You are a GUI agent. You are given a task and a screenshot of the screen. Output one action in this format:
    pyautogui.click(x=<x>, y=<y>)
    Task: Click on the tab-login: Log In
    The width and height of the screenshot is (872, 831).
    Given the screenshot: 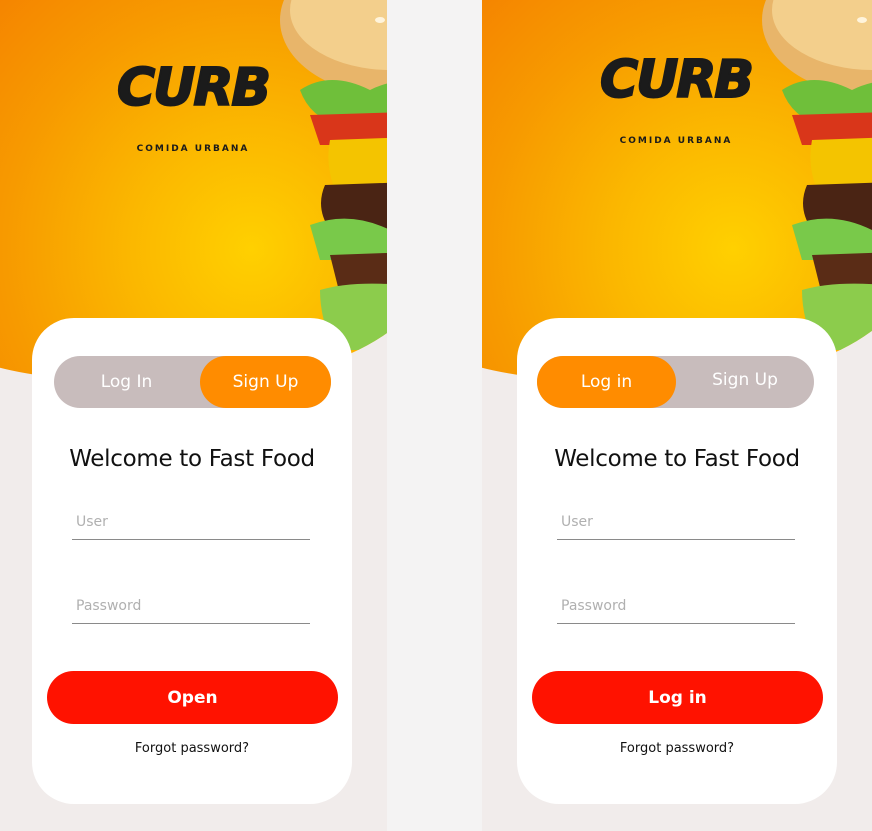 What is the action you would take?
    pyautogui.click(x=126, y=382)
    